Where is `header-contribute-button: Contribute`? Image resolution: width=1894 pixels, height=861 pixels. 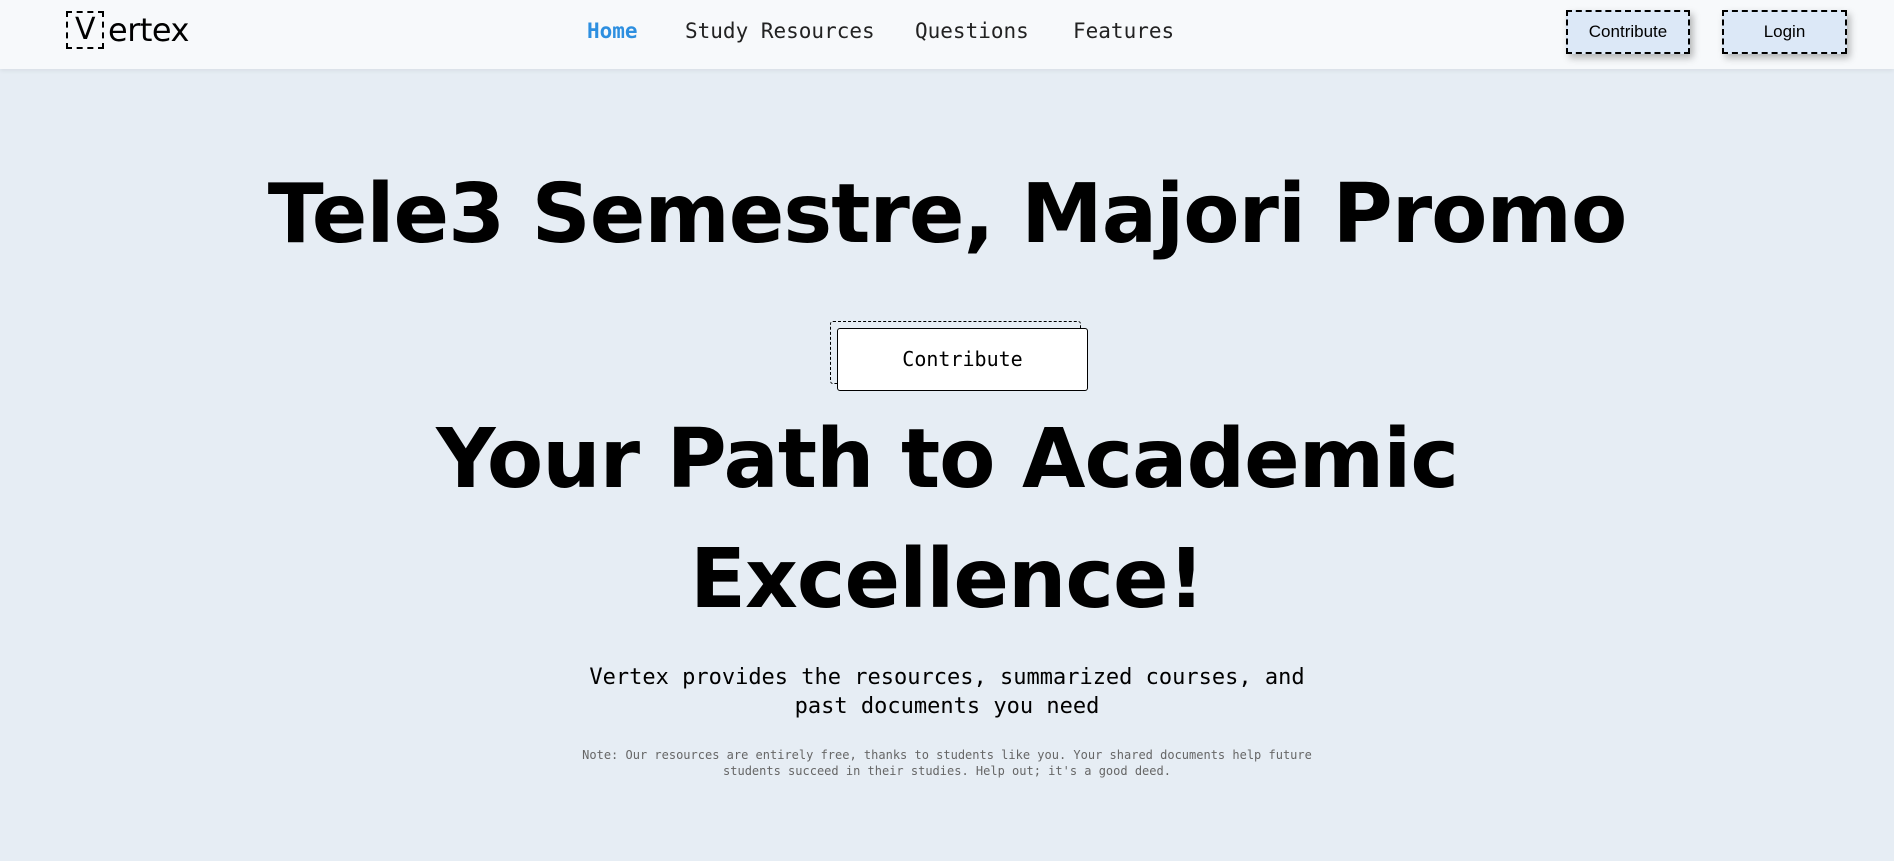 header-contribute-button: Contribute is located at coordinates (1628, 32).